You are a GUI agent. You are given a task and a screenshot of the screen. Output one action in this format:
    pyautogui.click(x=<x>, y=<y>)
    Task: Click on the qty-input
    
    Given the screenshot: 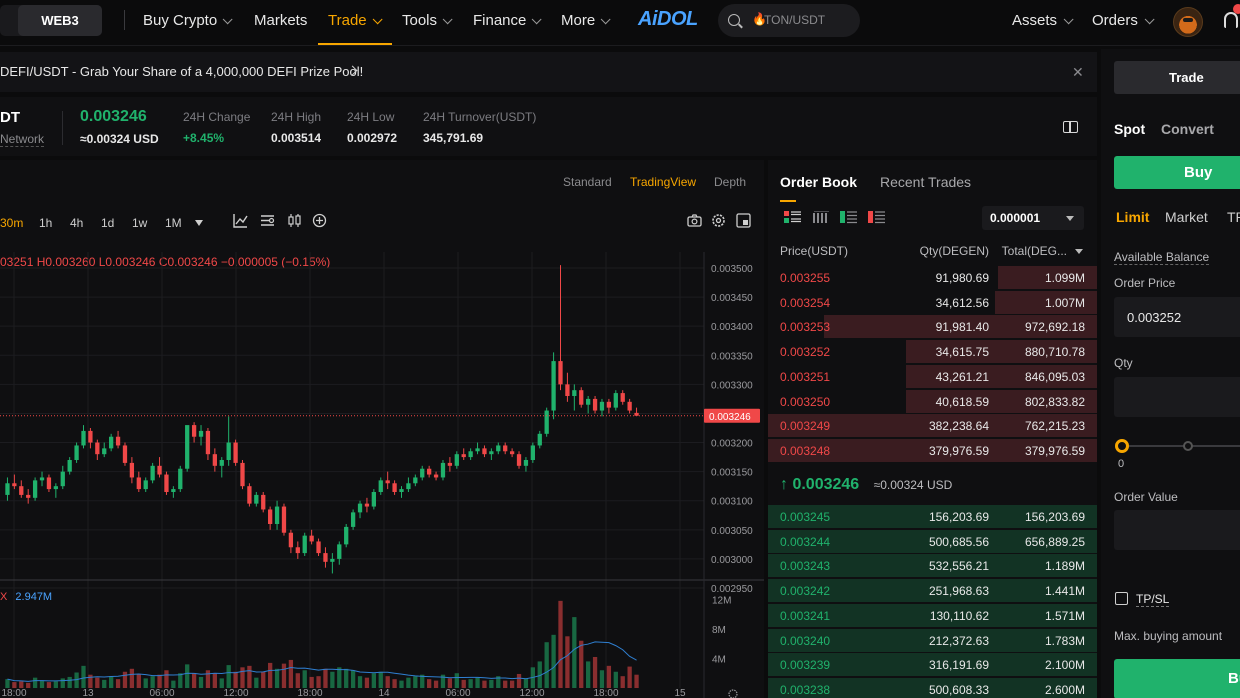 What is the action you would take?
    pyautogui.click(x=1177, y=397)
    